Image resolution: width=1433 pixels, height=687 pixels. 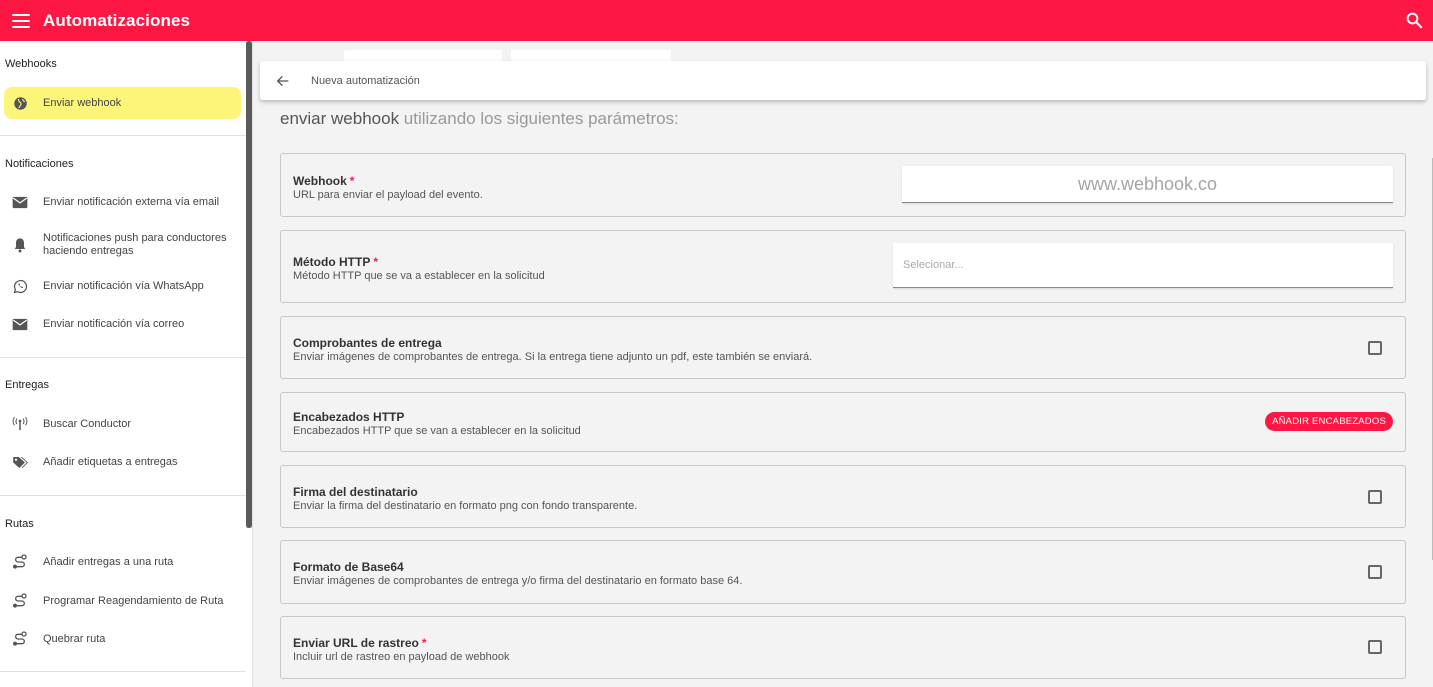 I want to click on sidebar-item-email-externo: Enviar notificación externa vía email, so click(x=122, y=202).